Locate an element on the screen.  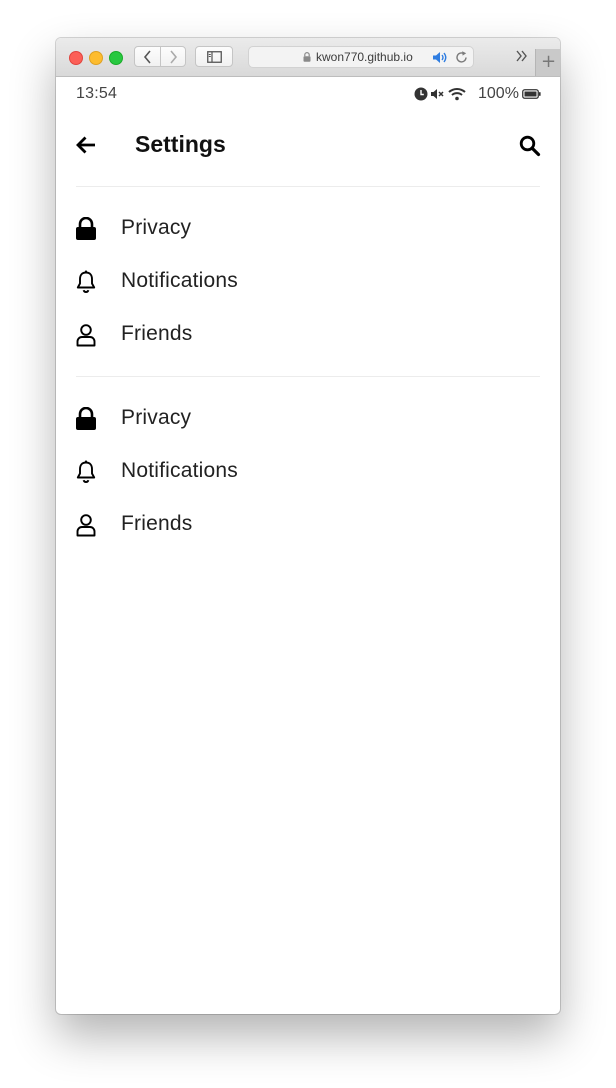
status-icons is located at coordinates (440, 94).